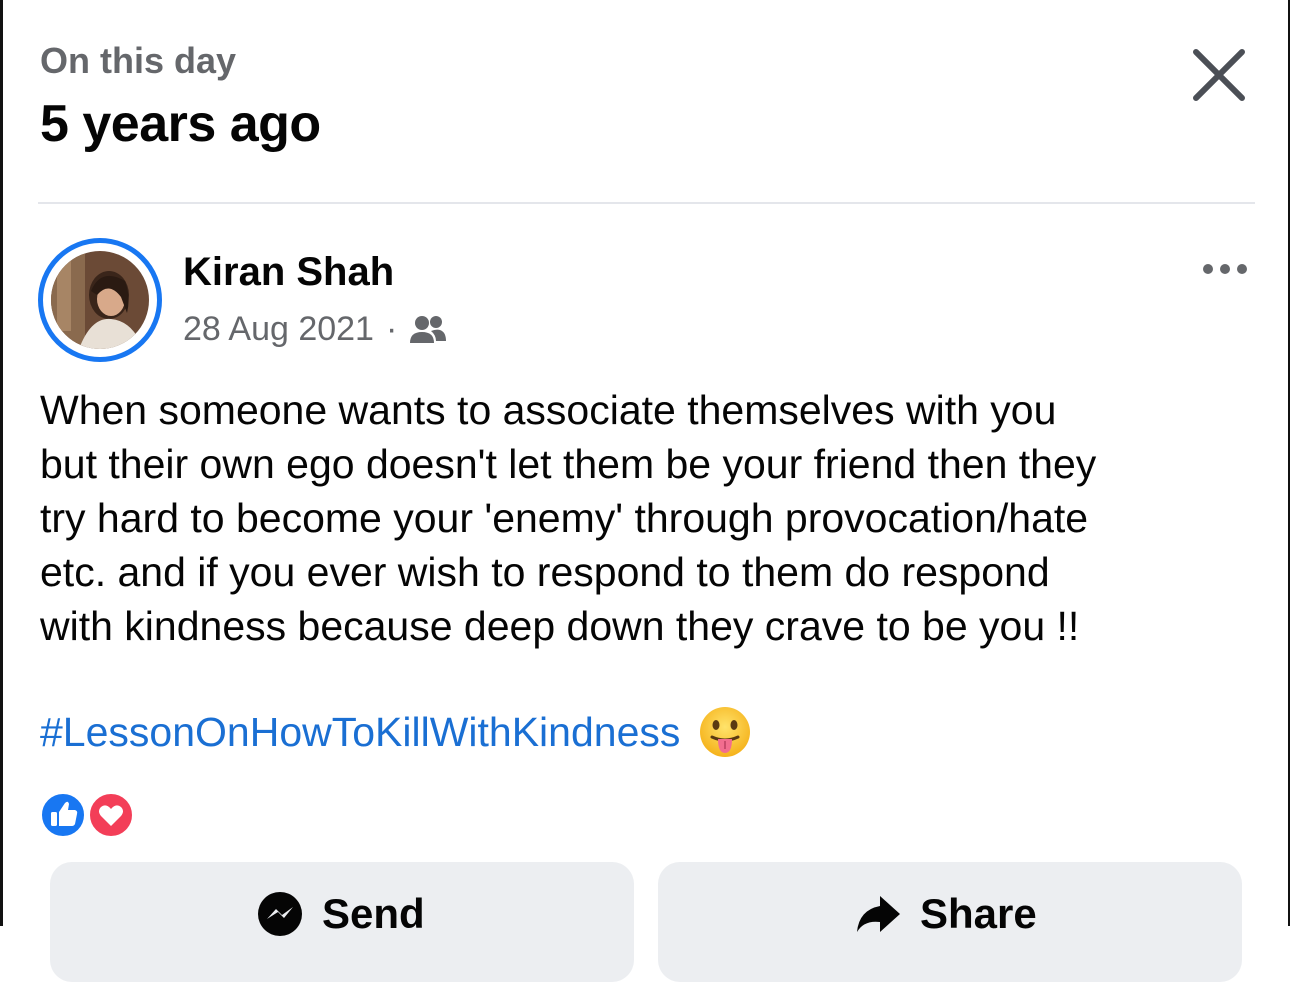 The height and width of the screenshot is (982, 1290). Describe the element at coordinates (428, 330) in the screenshot. I see `friends-icon` at that location.